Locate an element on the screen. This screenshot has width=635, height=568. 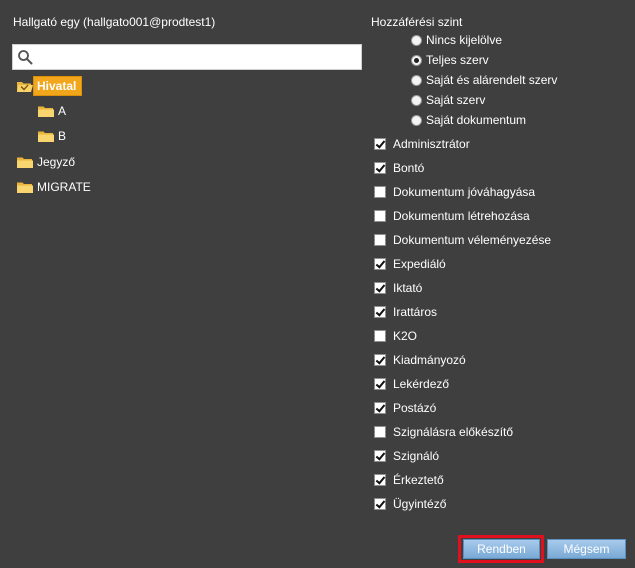
role-mailer: Postázó is located at coordinates (405, 408).